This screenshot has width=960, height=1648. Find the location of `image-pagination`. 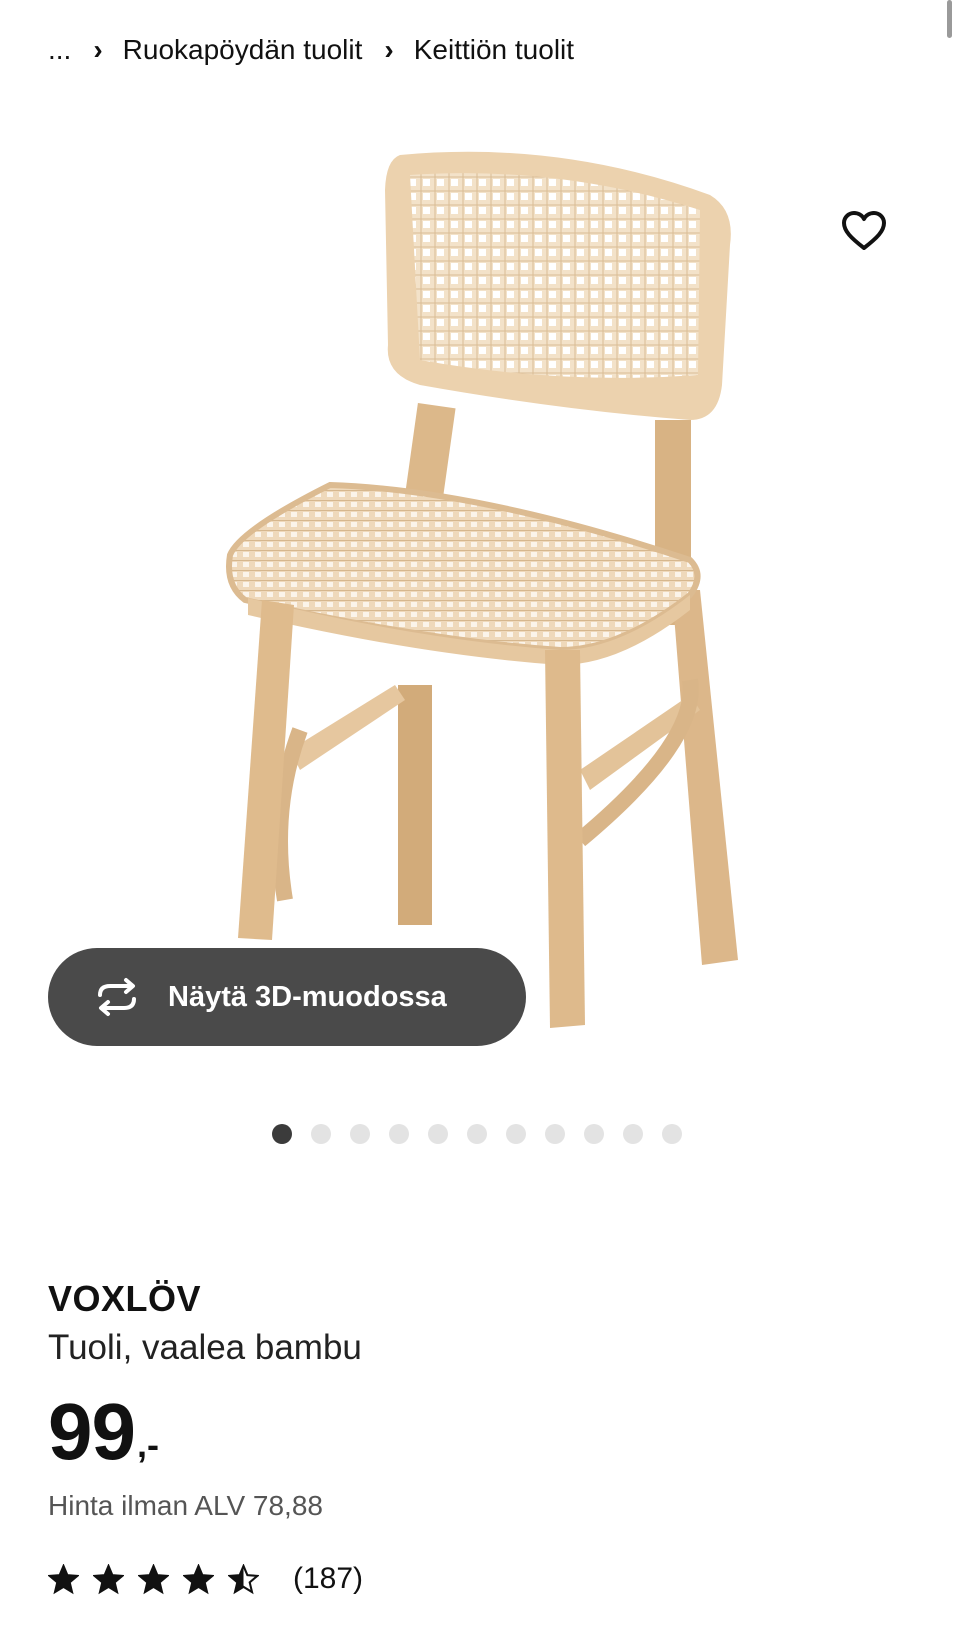

image-pagination is located at coordinates (477, 1134).